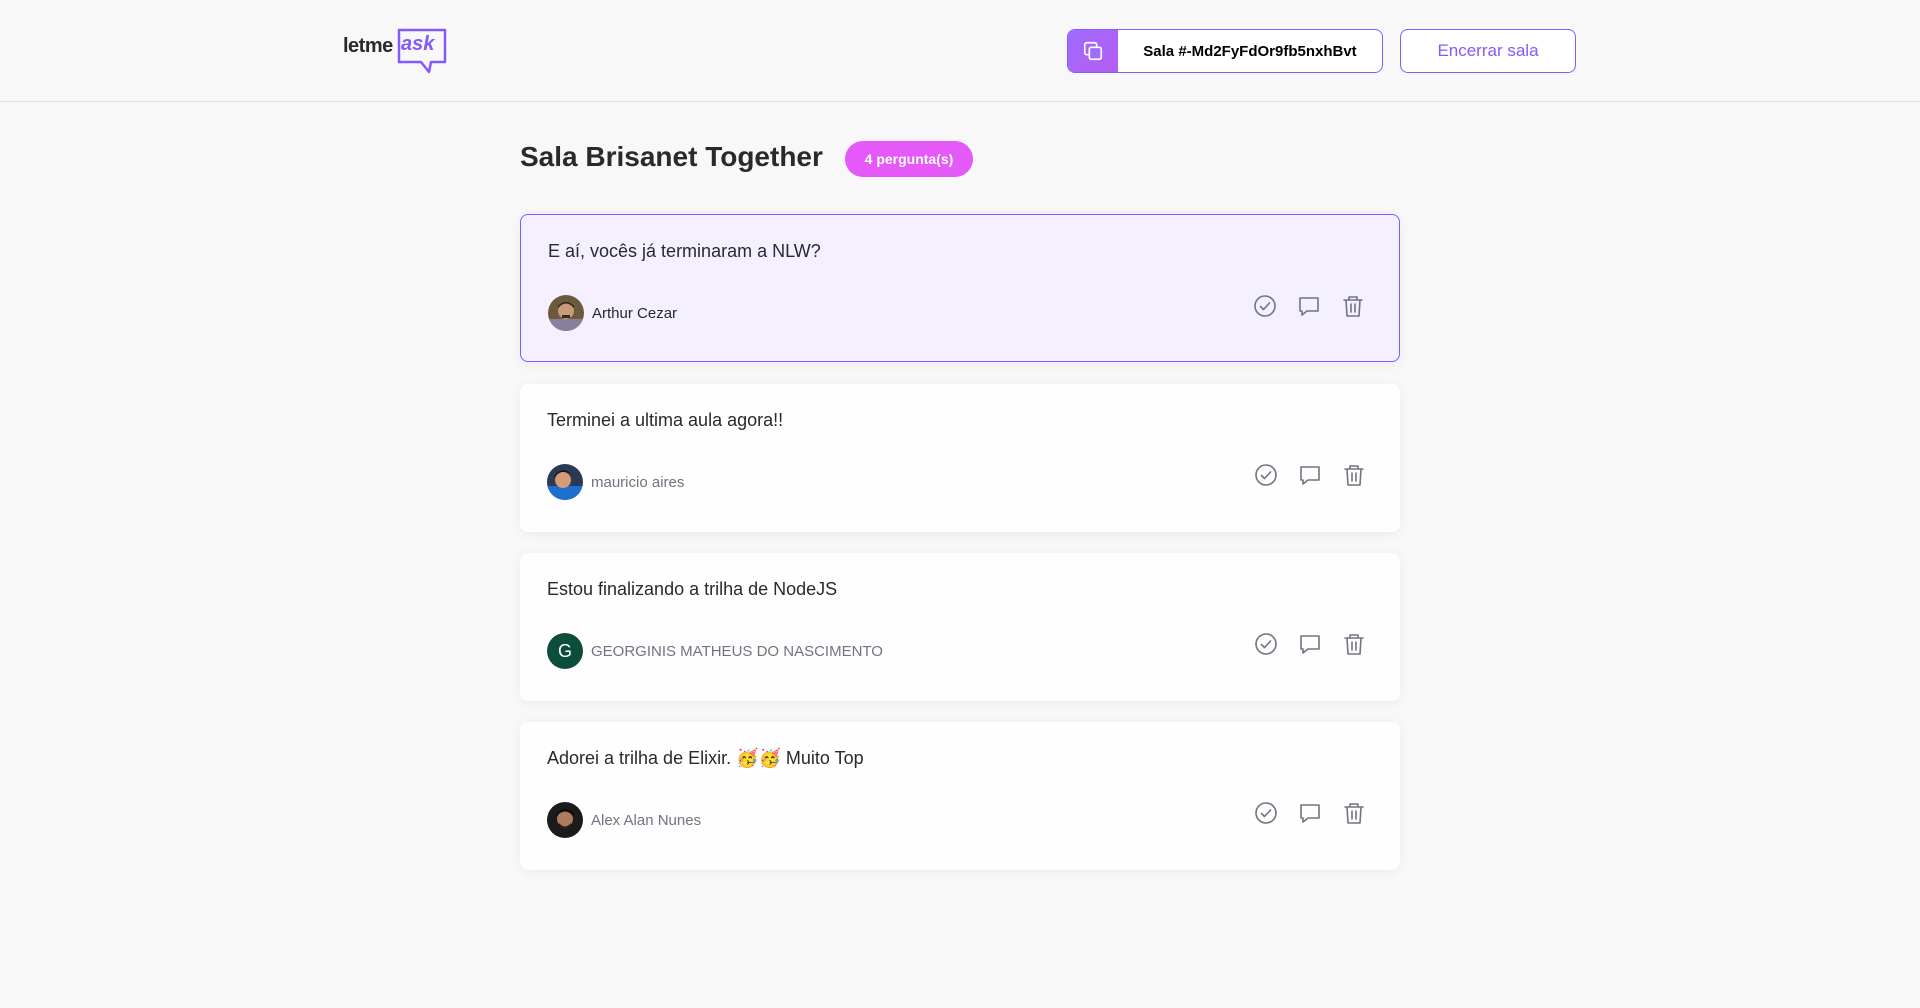  I want to click on author-name: GEORGINIS MATHEUS DO NASCIMENTO, so click(737, 651).